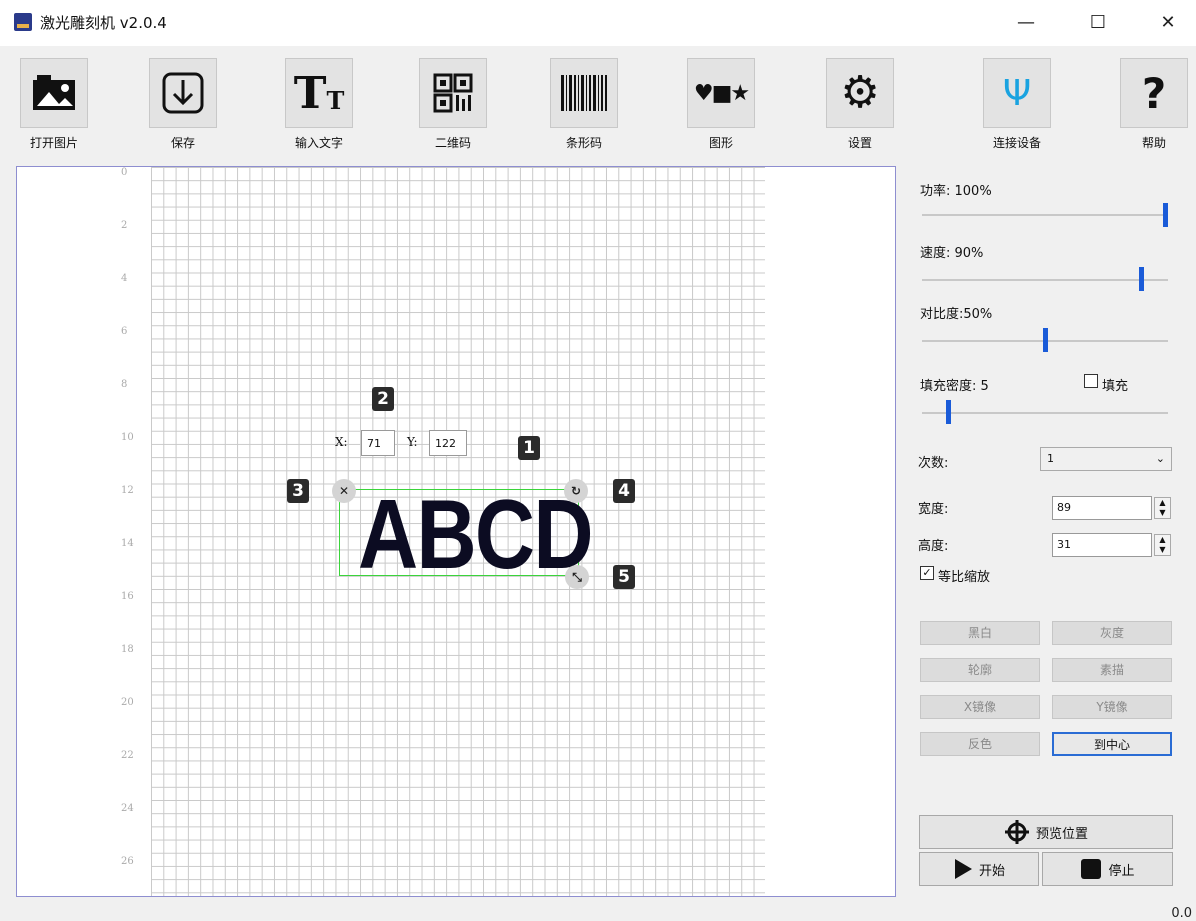 The height and width of the screenshot is (921, 1196). Describe the element at coordinates (952, 253) in the screenshot. I see `speed-label: 速度: 90%` at that location.